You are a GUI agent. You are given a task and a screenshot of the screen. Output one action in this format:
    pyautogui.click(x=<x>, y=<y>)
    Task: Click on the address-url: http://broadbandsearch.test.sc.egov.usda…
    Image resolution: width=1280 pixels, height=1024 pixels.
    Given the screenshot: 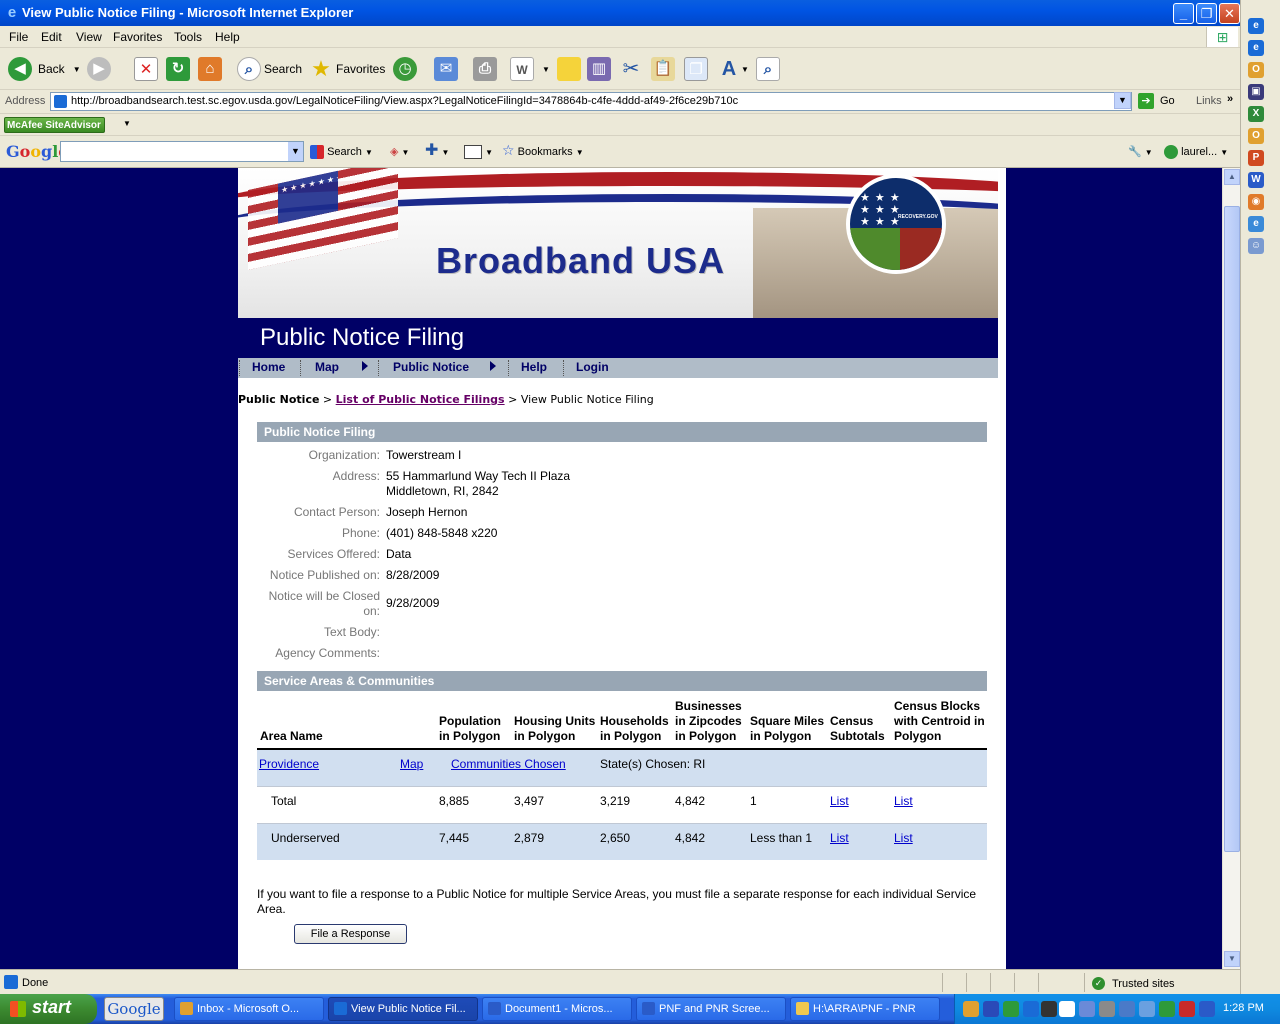 What is the action you would take?
    pyautogui.click(x=405, y=101)
    